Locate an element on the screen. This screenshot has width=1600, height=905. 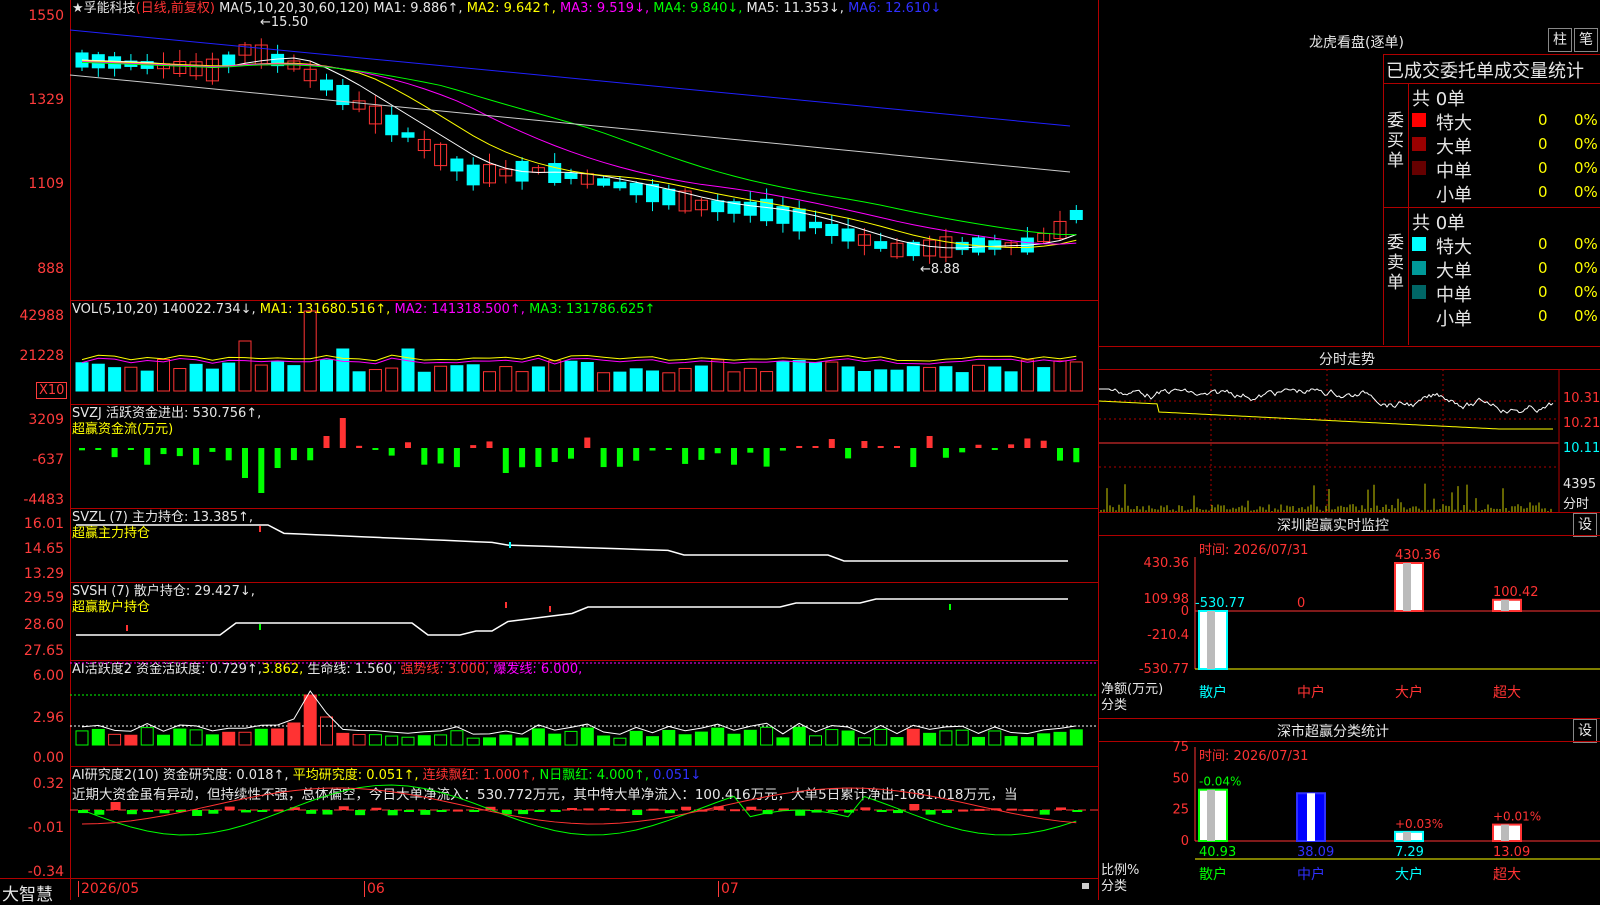
y-tick-label: 0 is located at coordinates (1185, 611).